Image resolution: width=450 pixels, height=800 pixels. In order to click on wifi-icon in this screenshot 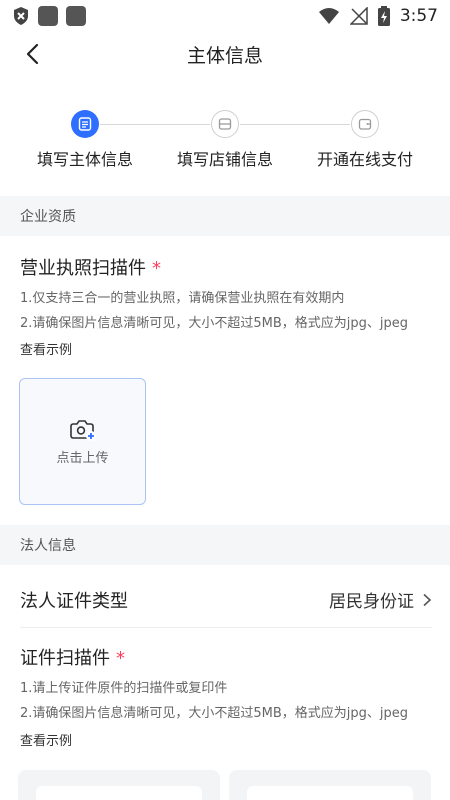, I will do `click(328, 16)`.